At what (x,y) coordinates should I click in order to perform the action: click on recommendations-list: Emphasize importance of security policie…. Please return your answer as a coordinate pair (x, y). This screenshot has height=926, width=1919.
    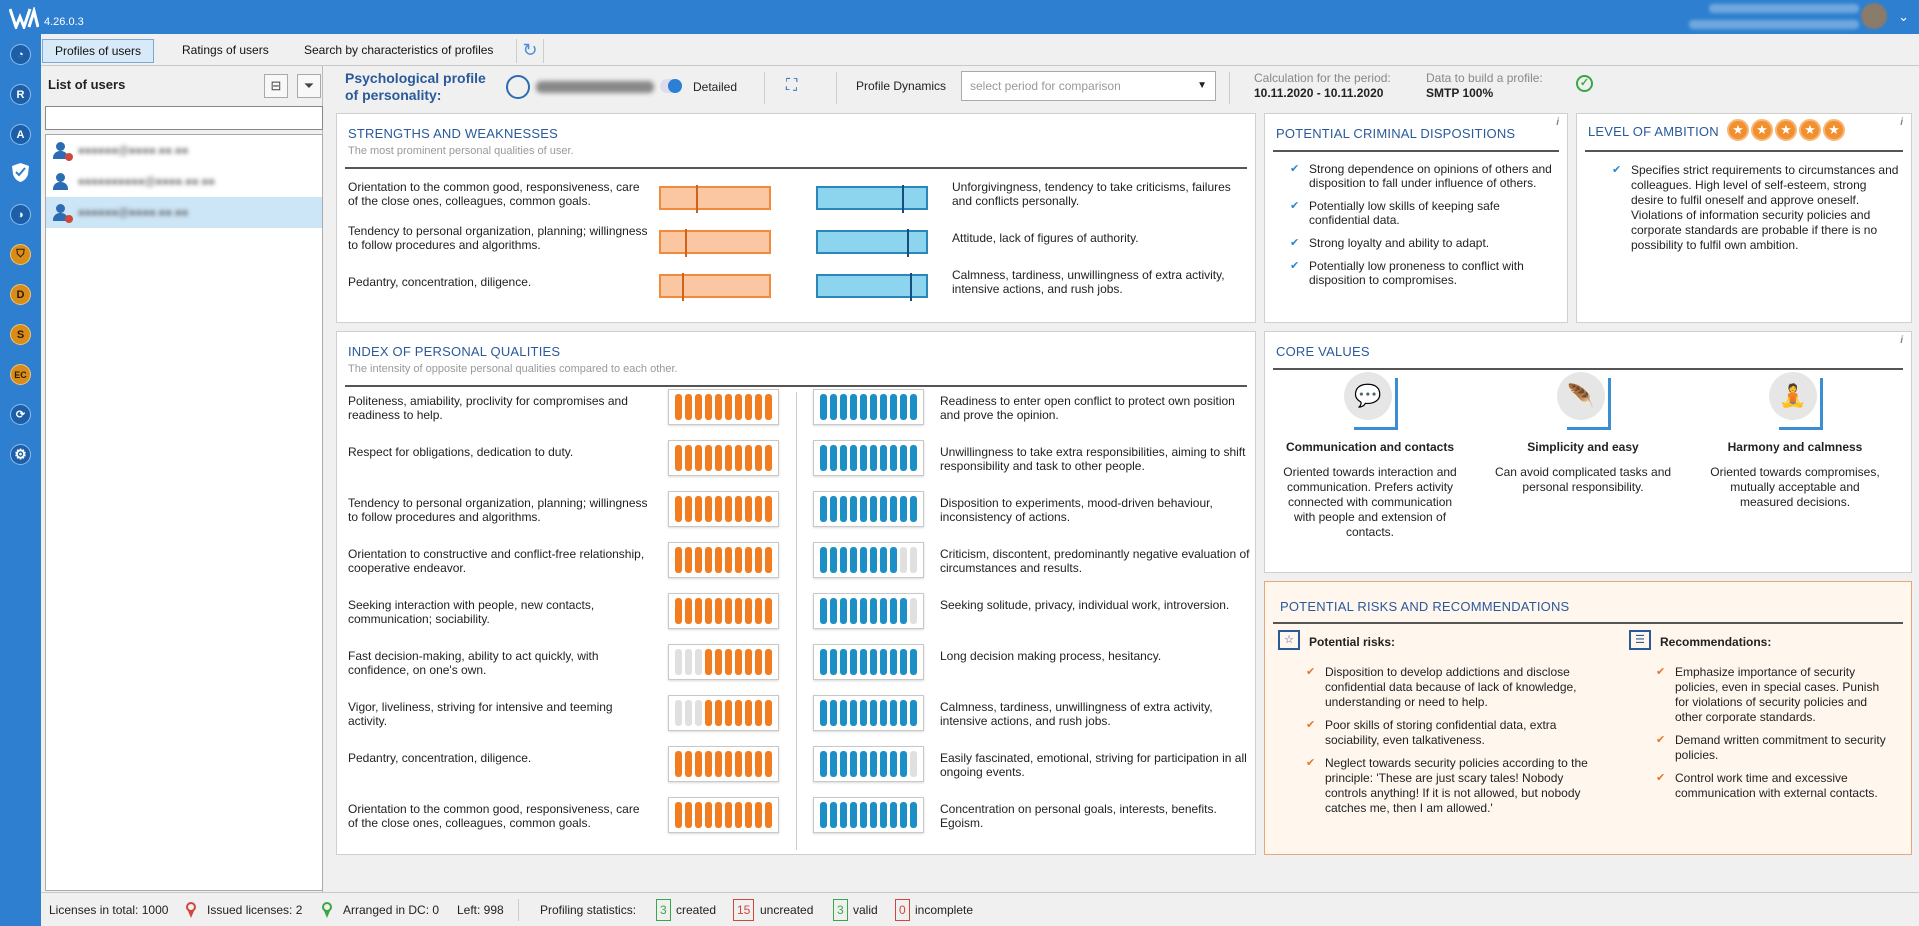
    Looking at the image, I should click on (1773, 733).